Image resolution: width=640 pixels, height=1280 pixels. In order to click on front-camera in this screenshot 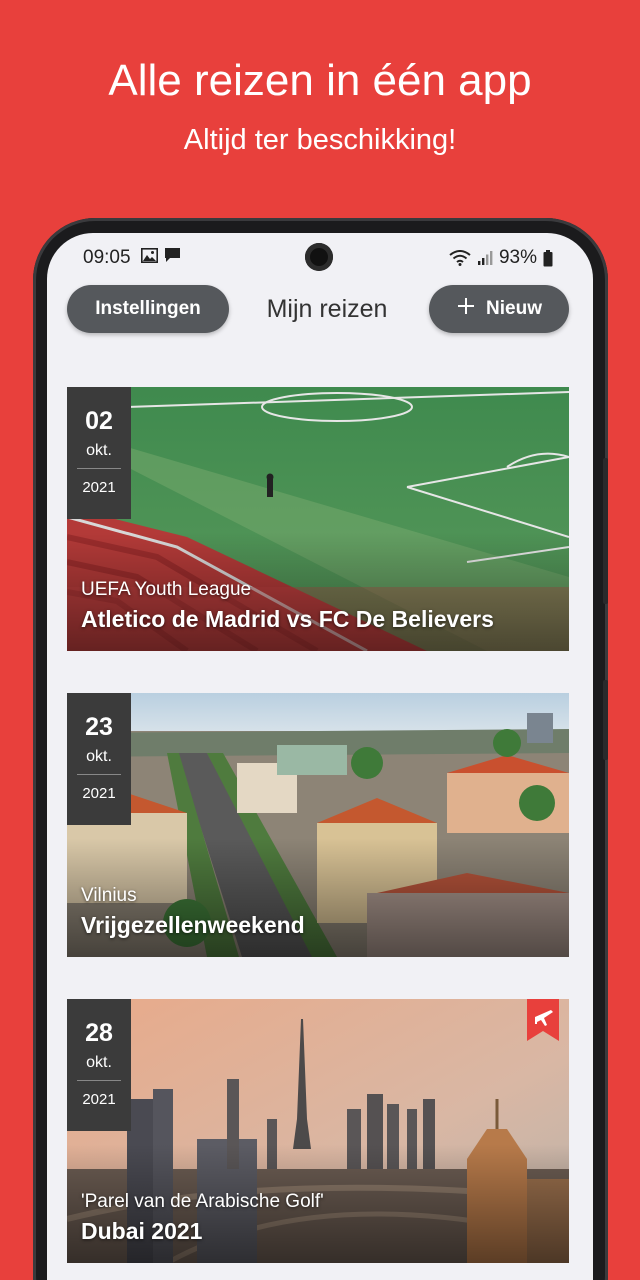, I will do `click(319, 257)`.